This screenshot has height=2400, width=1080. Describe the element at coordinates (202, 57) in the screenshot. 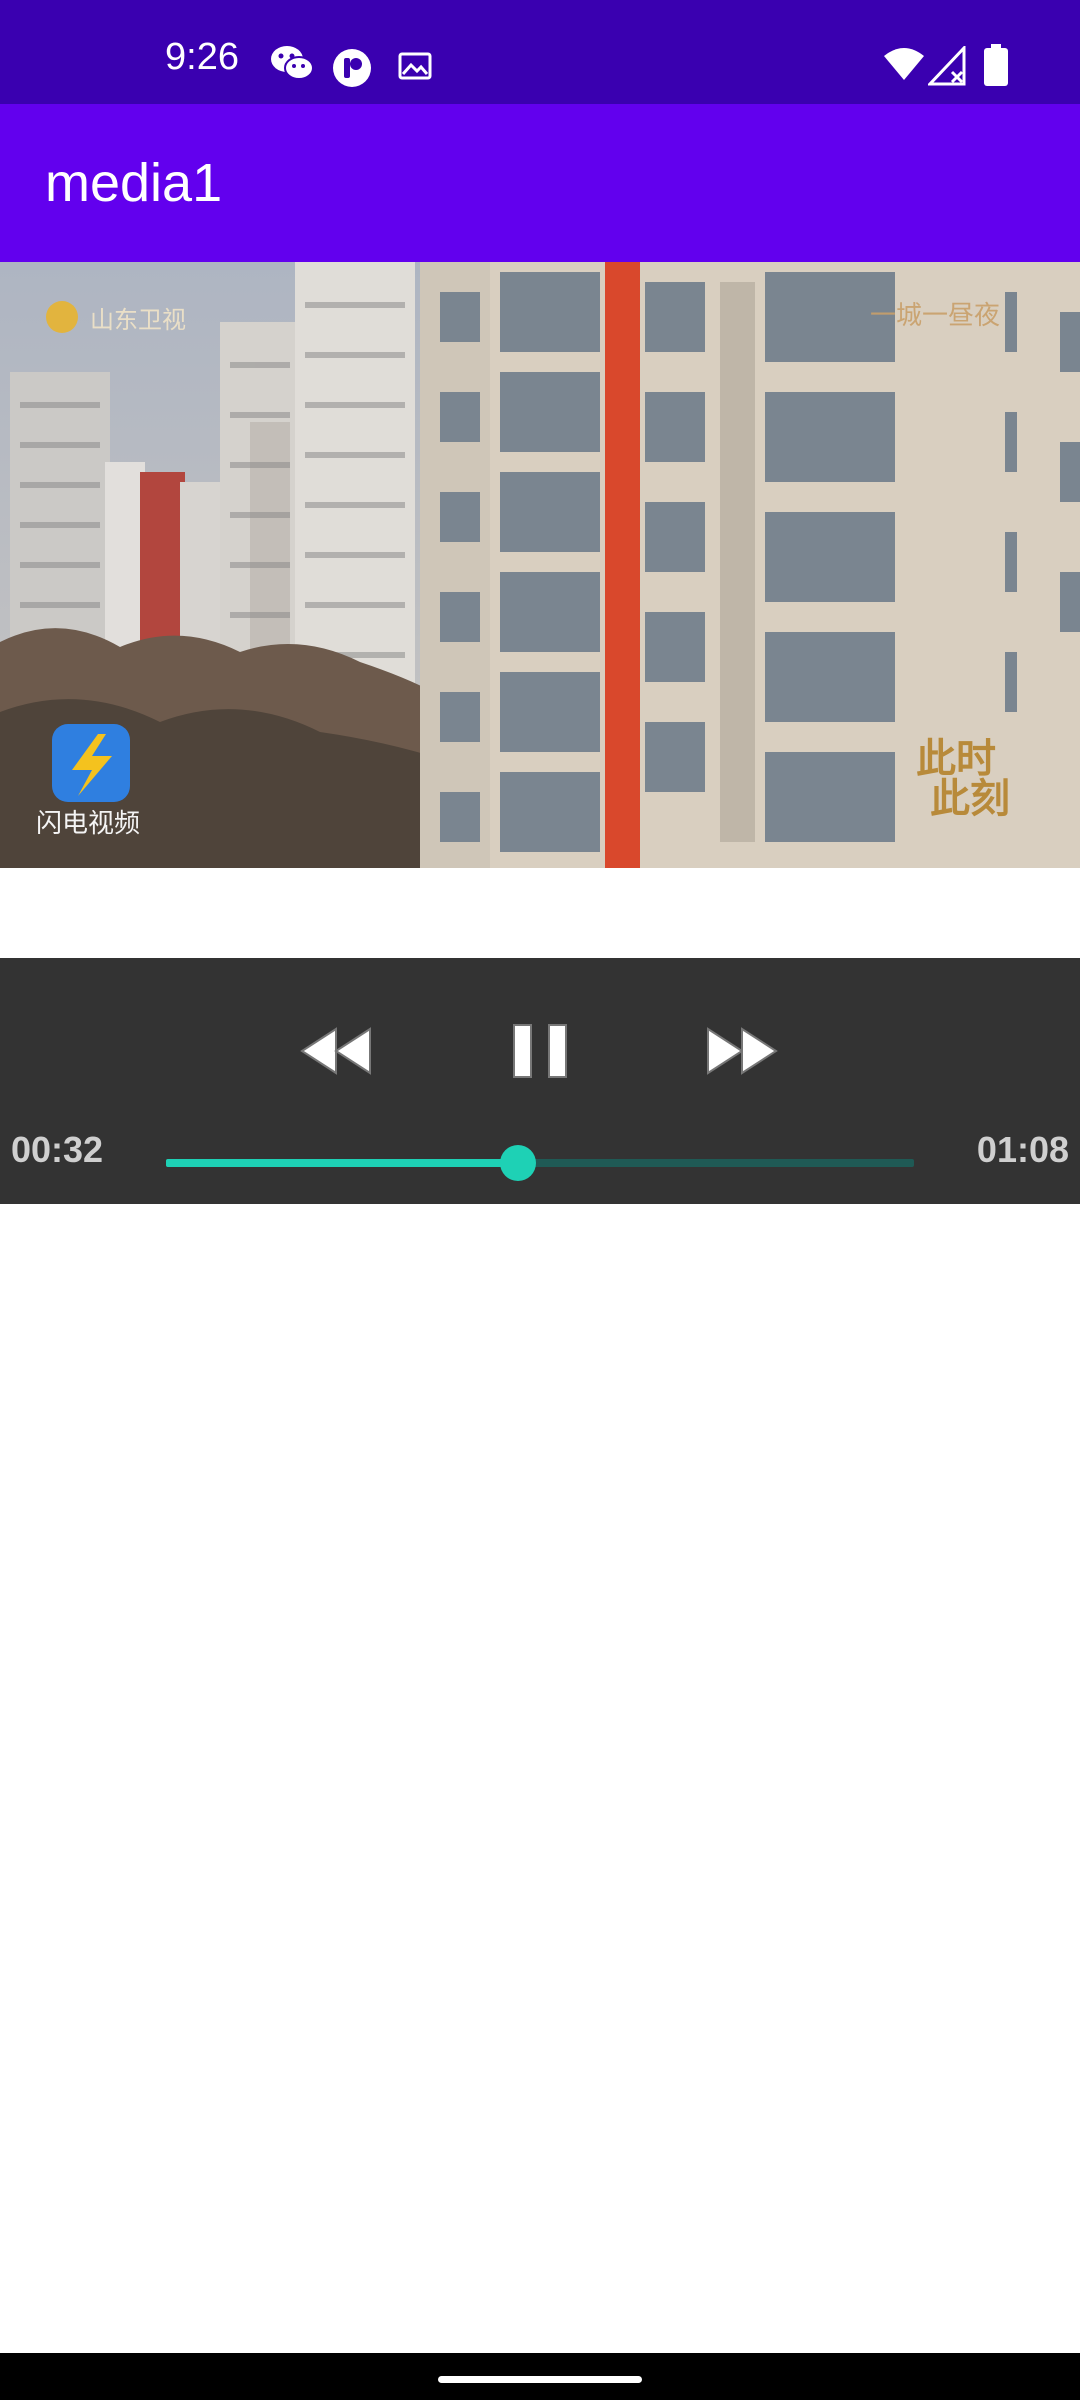

I see `status-time: 9:26` at that location.